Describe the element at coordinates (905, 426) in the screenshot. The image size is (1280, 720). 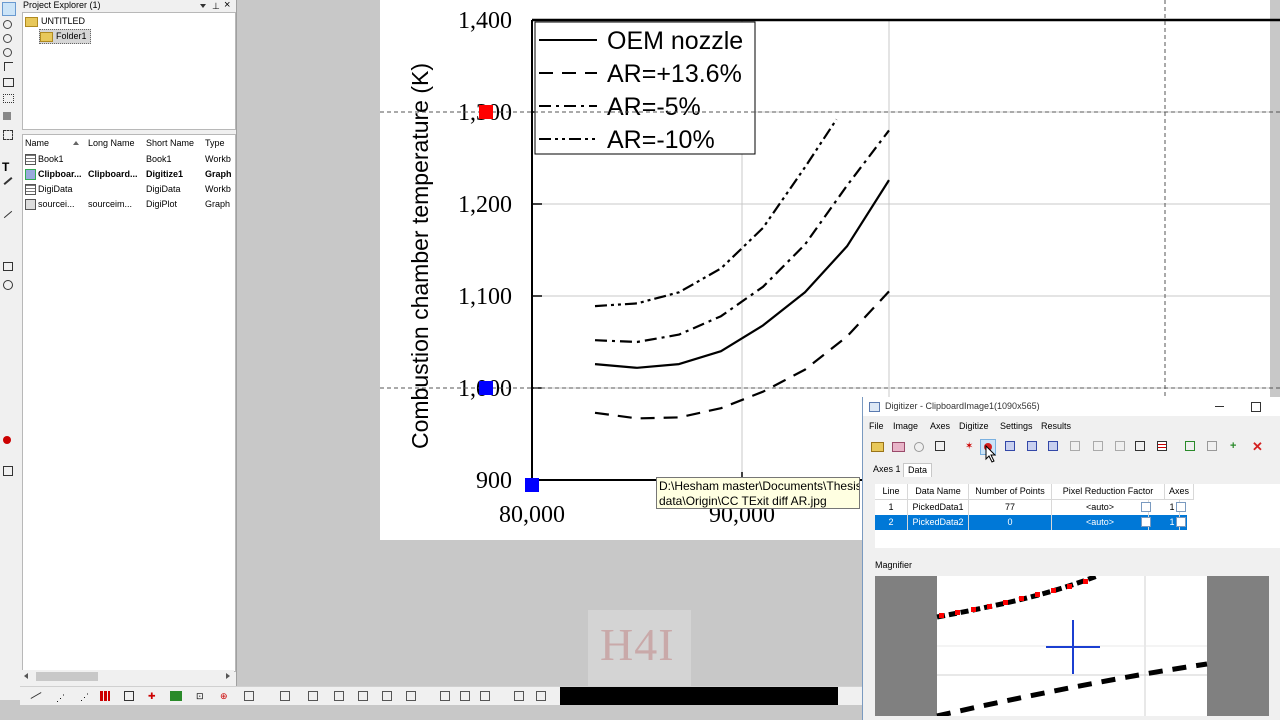
I see `menu-image: Image` at that location.